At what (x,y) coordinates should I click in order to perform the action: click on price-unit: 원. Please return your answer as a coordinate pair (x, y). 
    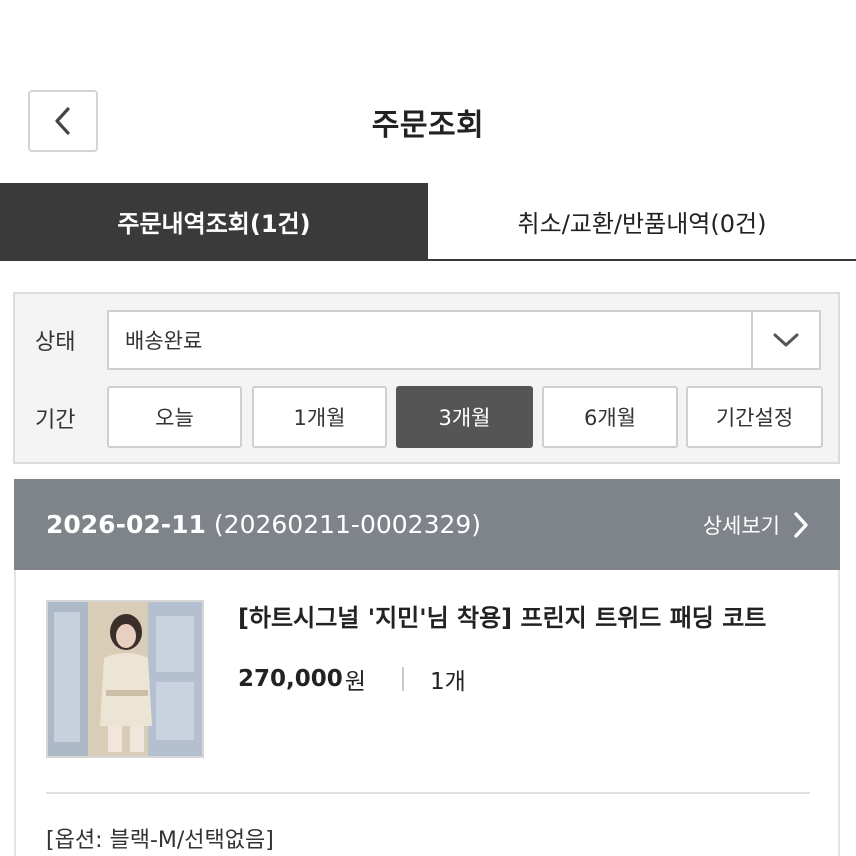
    Looking at the image, I should click on (355, 682).